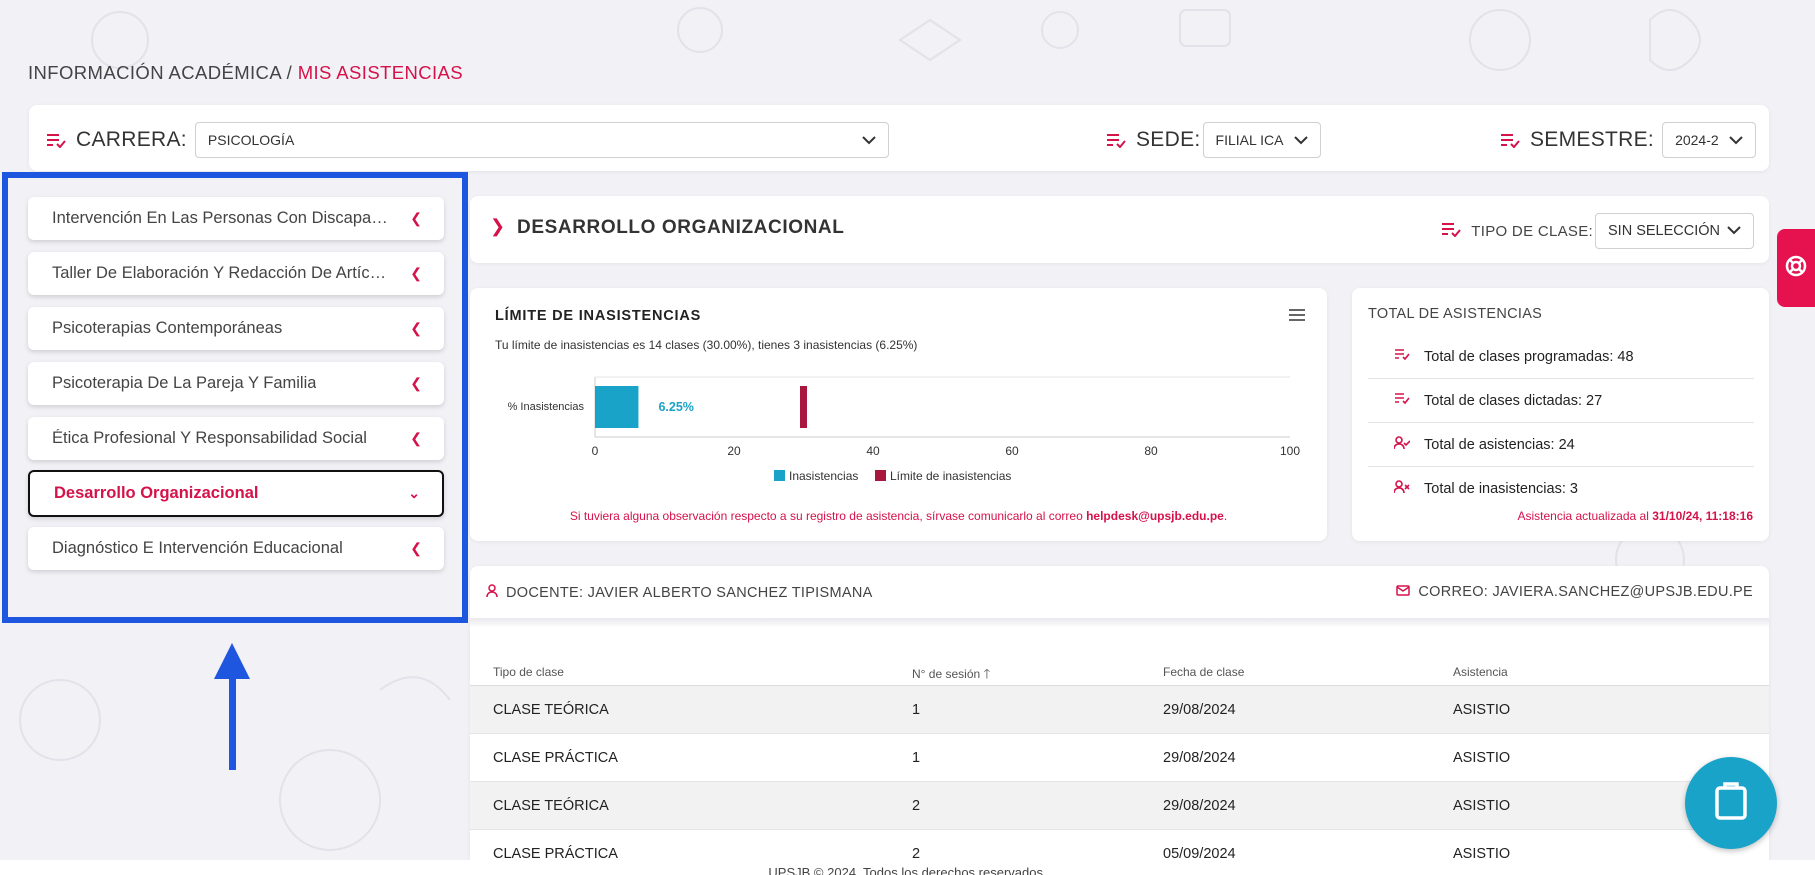 This screenshot has height=875, width=1815. I want to click on course-item: Diagnóstico E Intervención Educacional ❮, so click(236, 548).